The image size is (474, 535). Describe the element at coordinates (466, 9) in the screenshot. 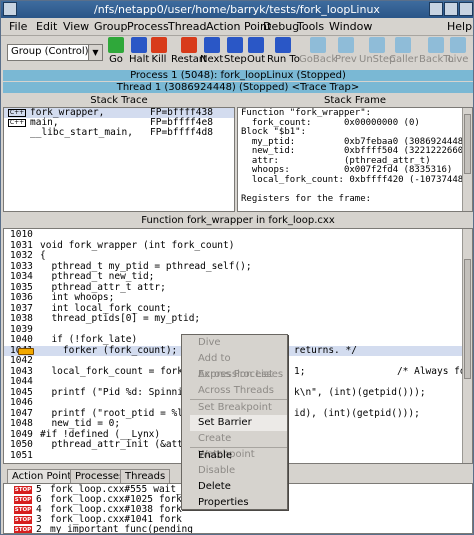

I see `close-icon` at that location.